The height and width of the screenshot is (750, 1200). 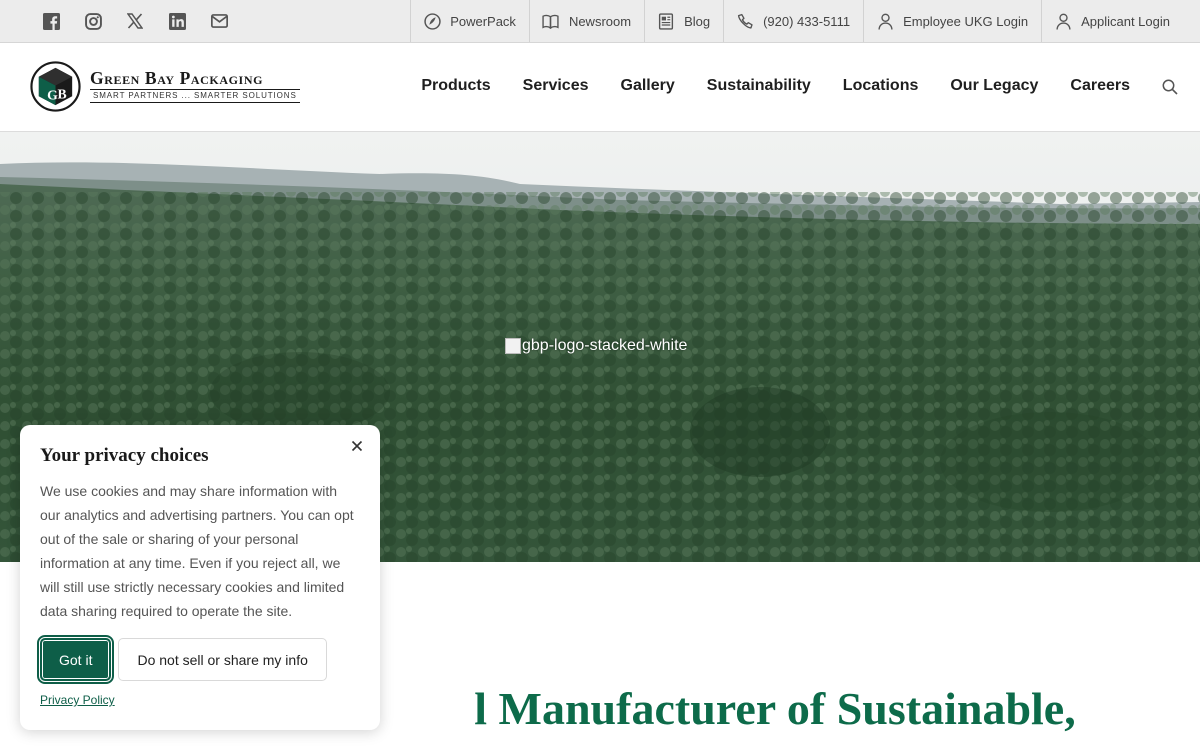 I want to click on hero-logo-image: gbp-logo-stacked-white, so click(x=596, y=346).